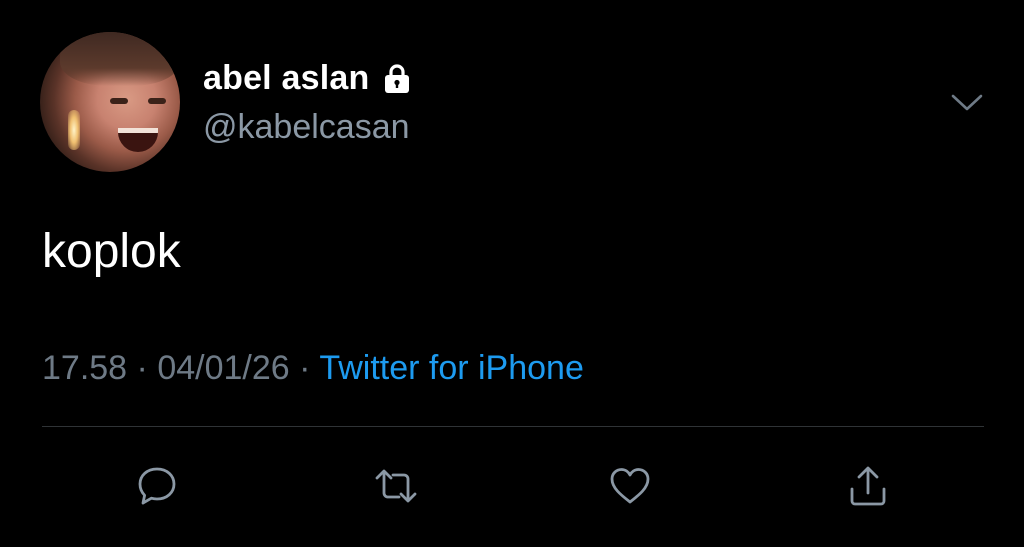 This screenshot has width=1024, height=547. I want to click on author-handle: @kabelcasan, so click(306, 127).